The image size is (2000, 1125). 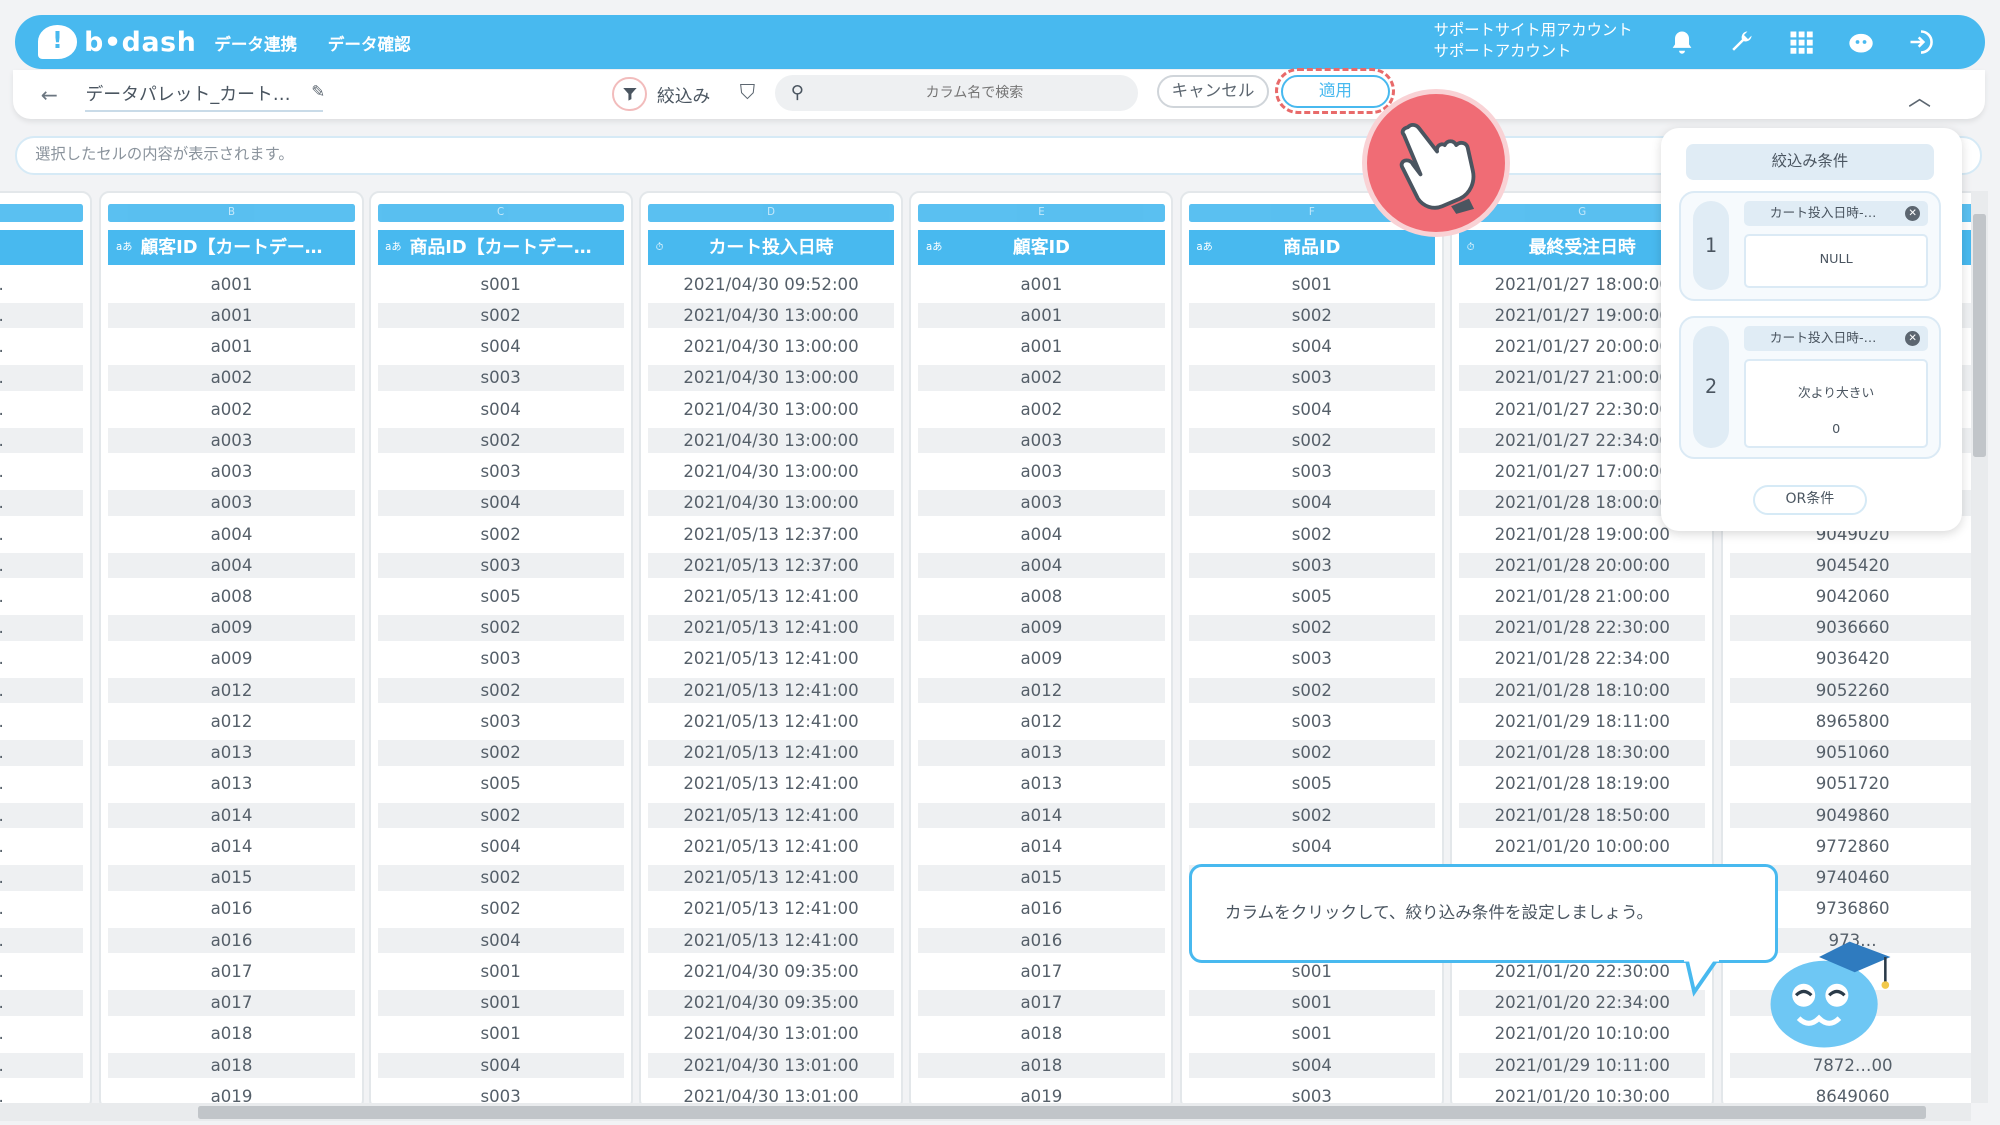 I want to click on table-cell: 2021/04/30 09:35:00, so click(x=771, y=1003).